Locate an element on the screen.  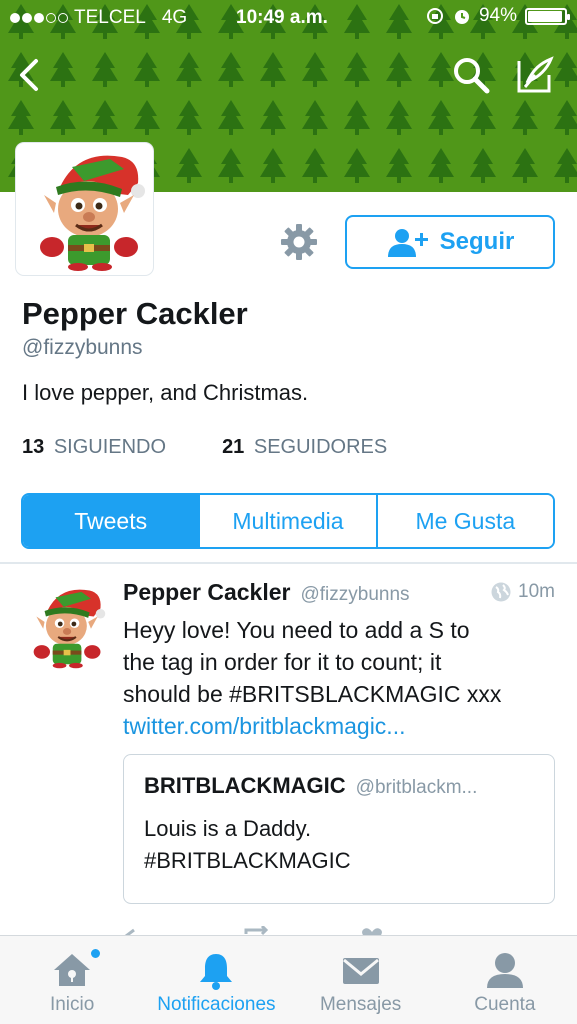
chevron-left-icon is located at coordinates (29, 75).